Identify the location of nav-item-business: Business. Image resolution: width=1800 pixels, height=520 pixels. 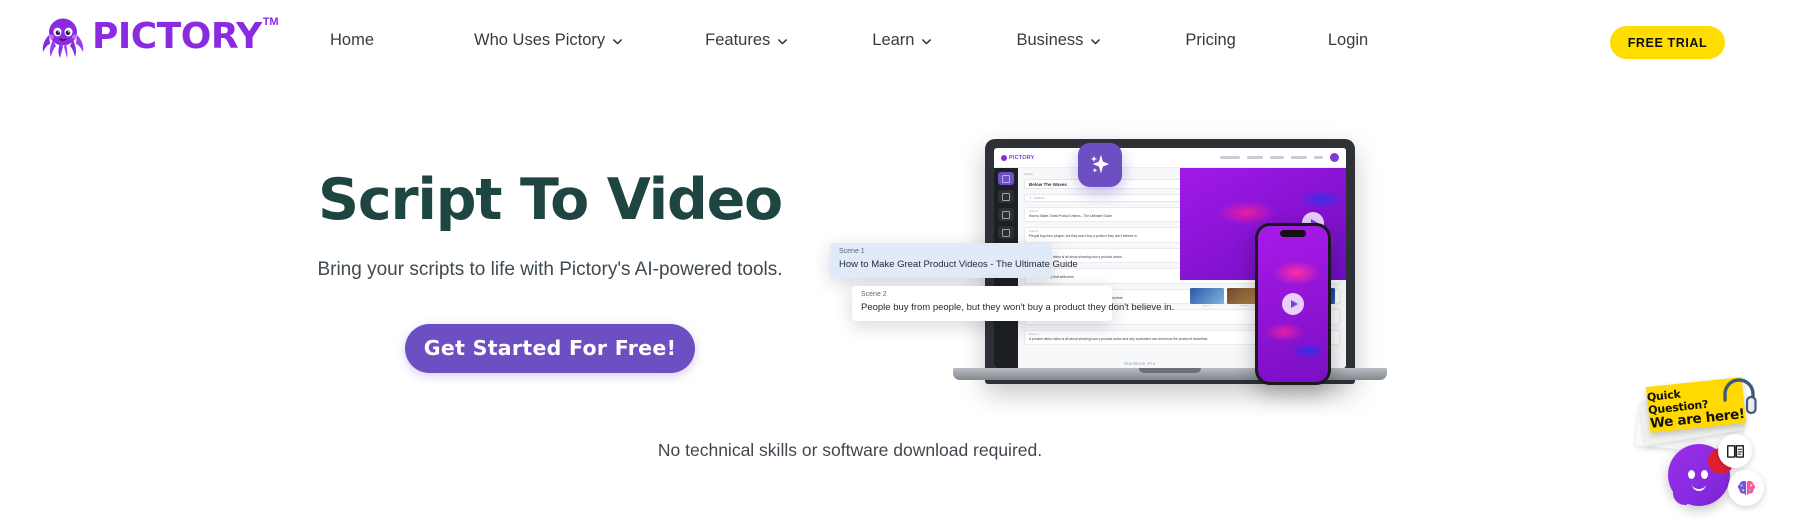
(1058, 40).